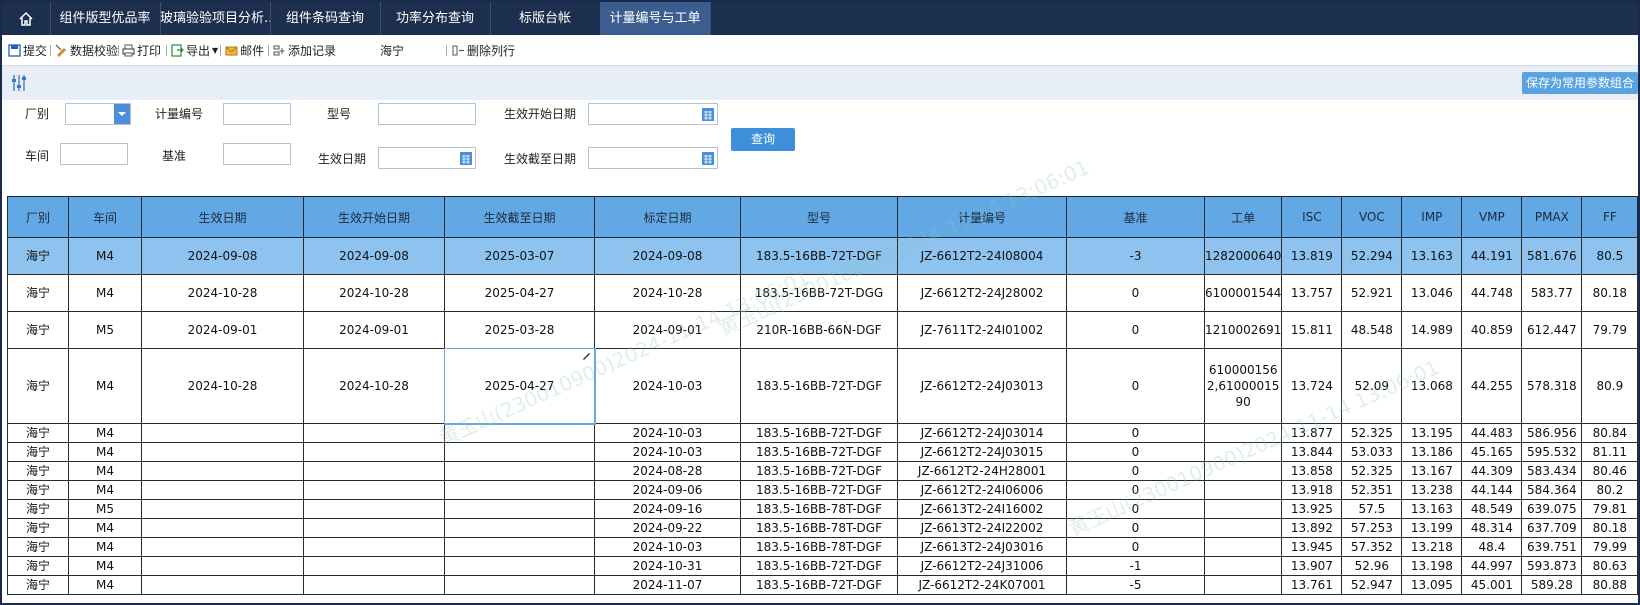 This screenshot has width=1640, height=605. What do you see at coordinates (982, 547) in the screenshot?
I see `table-cell: JZ-6613T2-24J03016` at bounding box center [982, 547].